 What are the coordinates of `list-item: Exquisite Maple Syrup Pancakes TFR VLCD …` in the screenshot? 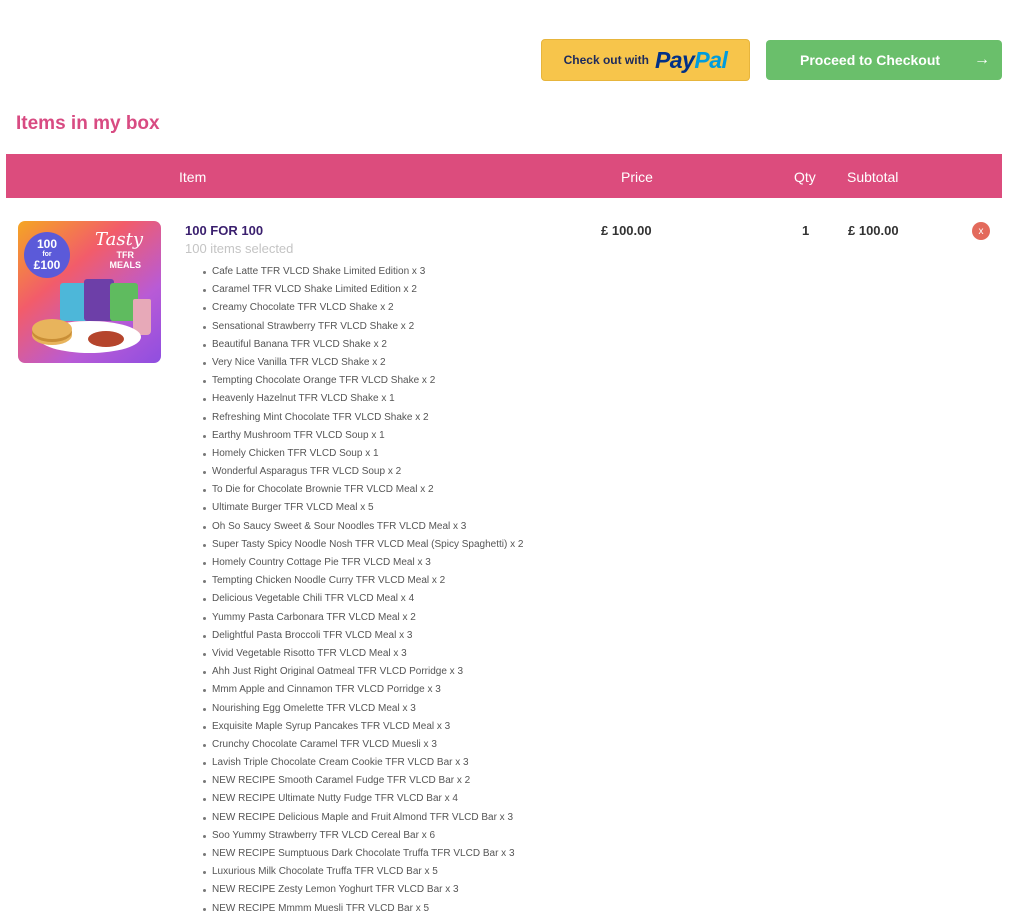 It's located at (360, 727).